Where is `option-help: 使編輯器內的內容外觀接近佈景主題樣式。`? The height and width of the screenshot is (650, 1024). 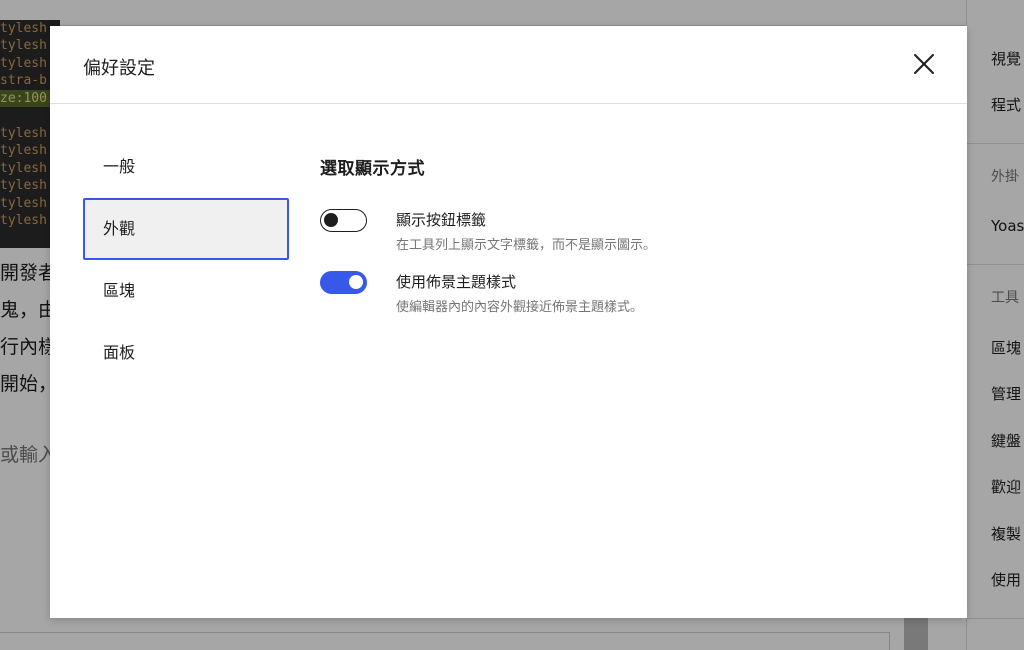
option-help: 使編輯器內的內容外觀接近佈景主題樣式。 is located at coordinates (520, 307).